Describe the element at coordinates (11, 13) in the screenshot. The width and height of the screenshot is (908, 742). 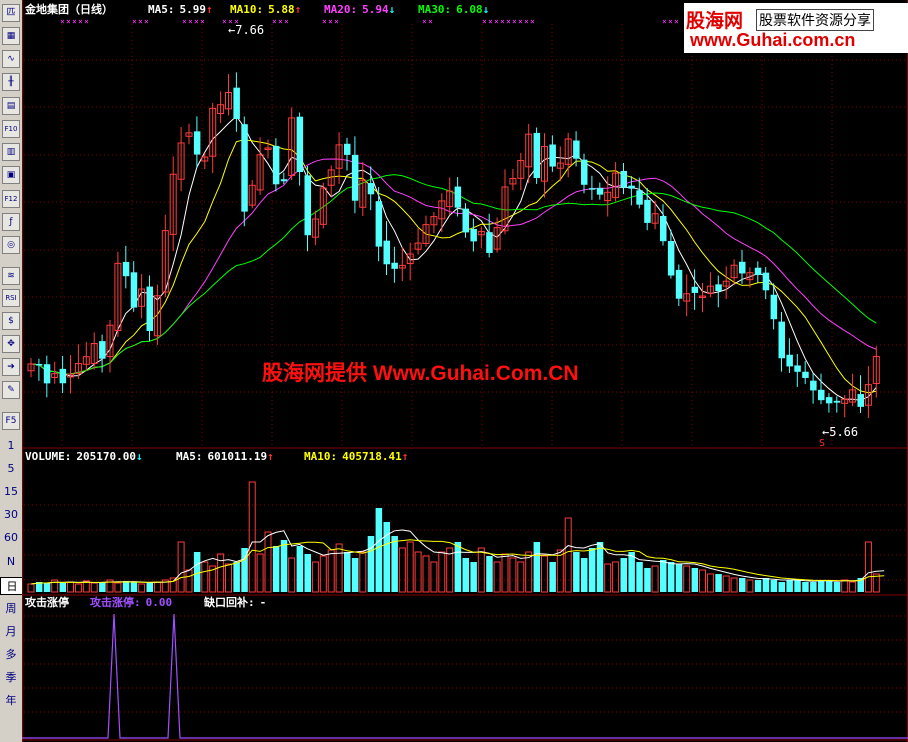
I see `k-line-icon: 匹` at that location.